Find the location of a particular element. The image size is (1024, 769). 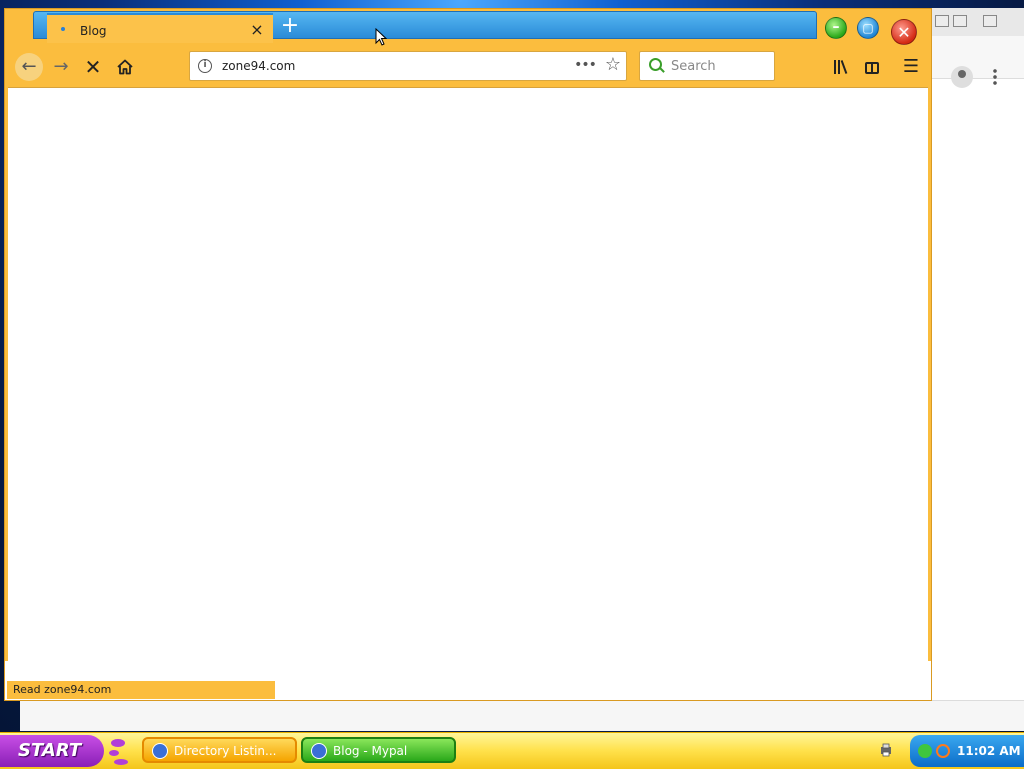

background-browser-window is located at coordinates (977, 369).